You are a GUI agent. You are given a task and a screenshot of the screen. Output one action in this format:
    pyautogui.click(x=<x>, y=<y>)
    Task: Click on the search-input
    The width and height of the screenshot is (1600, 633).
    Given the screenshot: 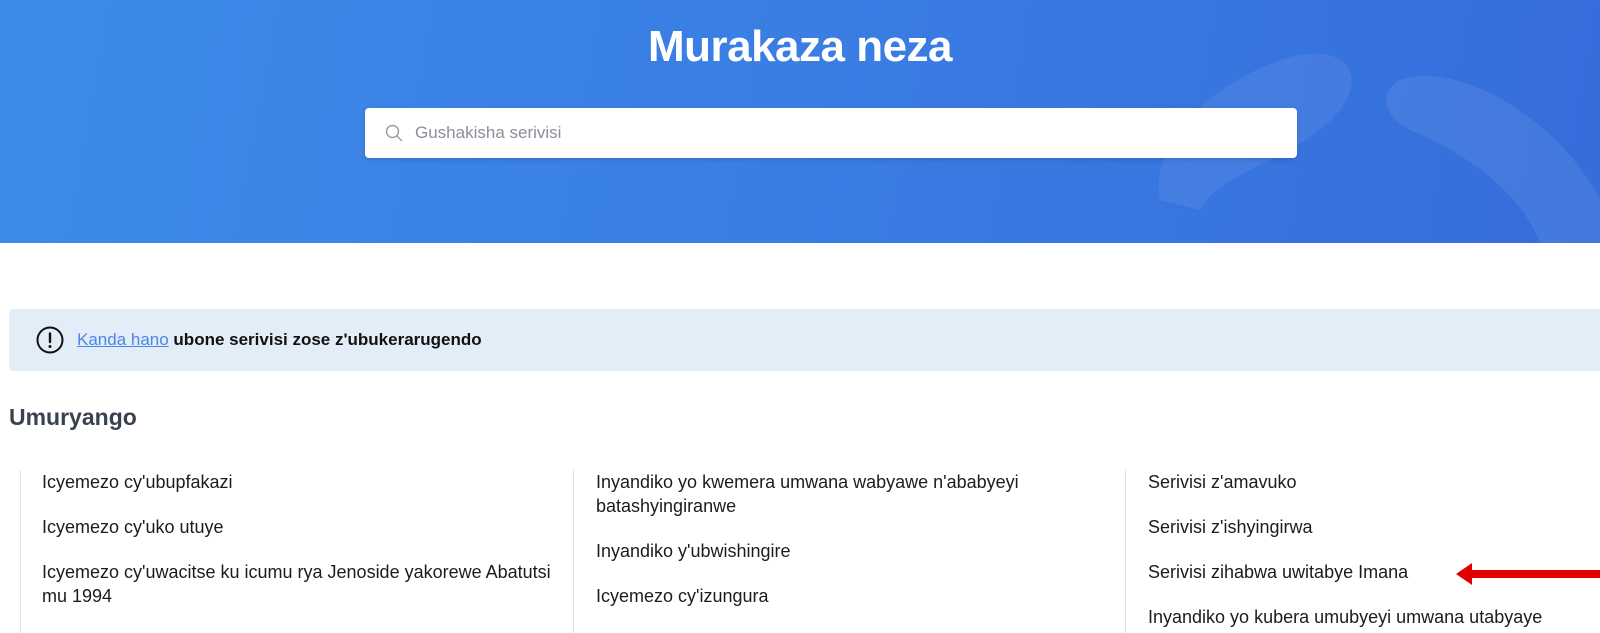 What is the action you would take?
    pyautogui.click(x=815, y=133)
    